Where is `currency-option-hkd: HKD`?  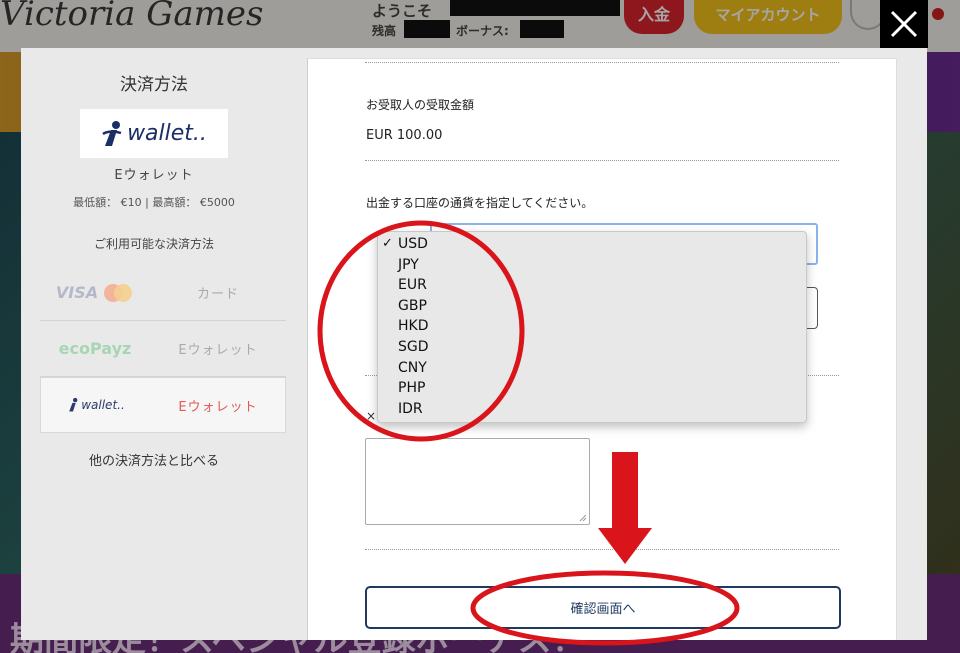
currency-option-hkd: HKD is located at coordinates (592, 326).